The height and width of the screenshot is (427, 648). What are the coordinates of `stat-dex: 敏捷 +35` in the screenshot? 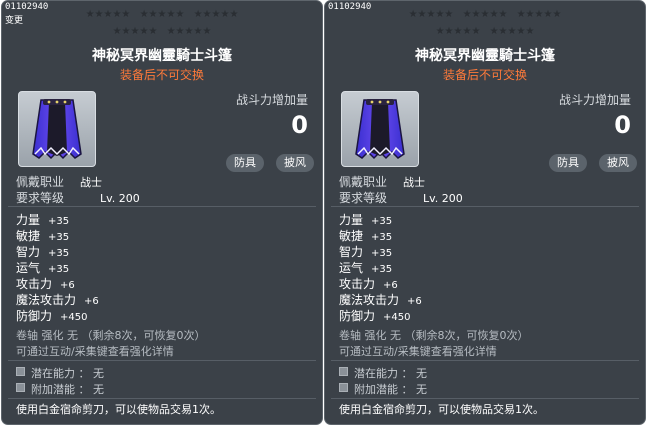 It's located at (365, 235).